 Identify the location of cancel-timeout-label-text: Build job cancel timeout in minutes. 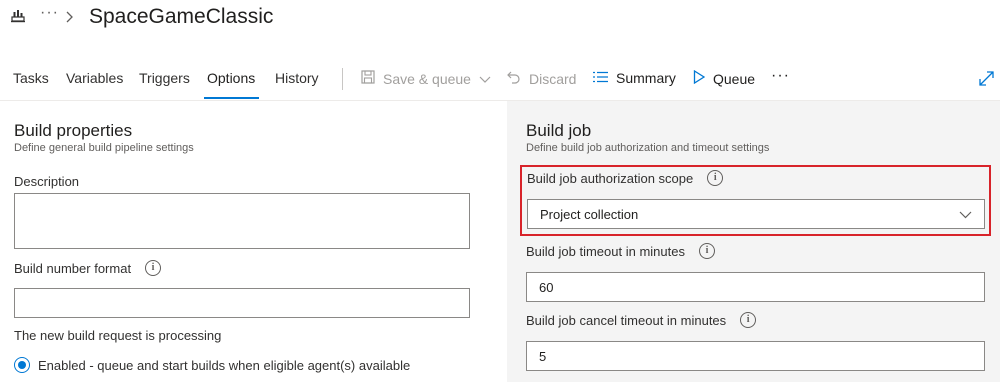
(626, 320).